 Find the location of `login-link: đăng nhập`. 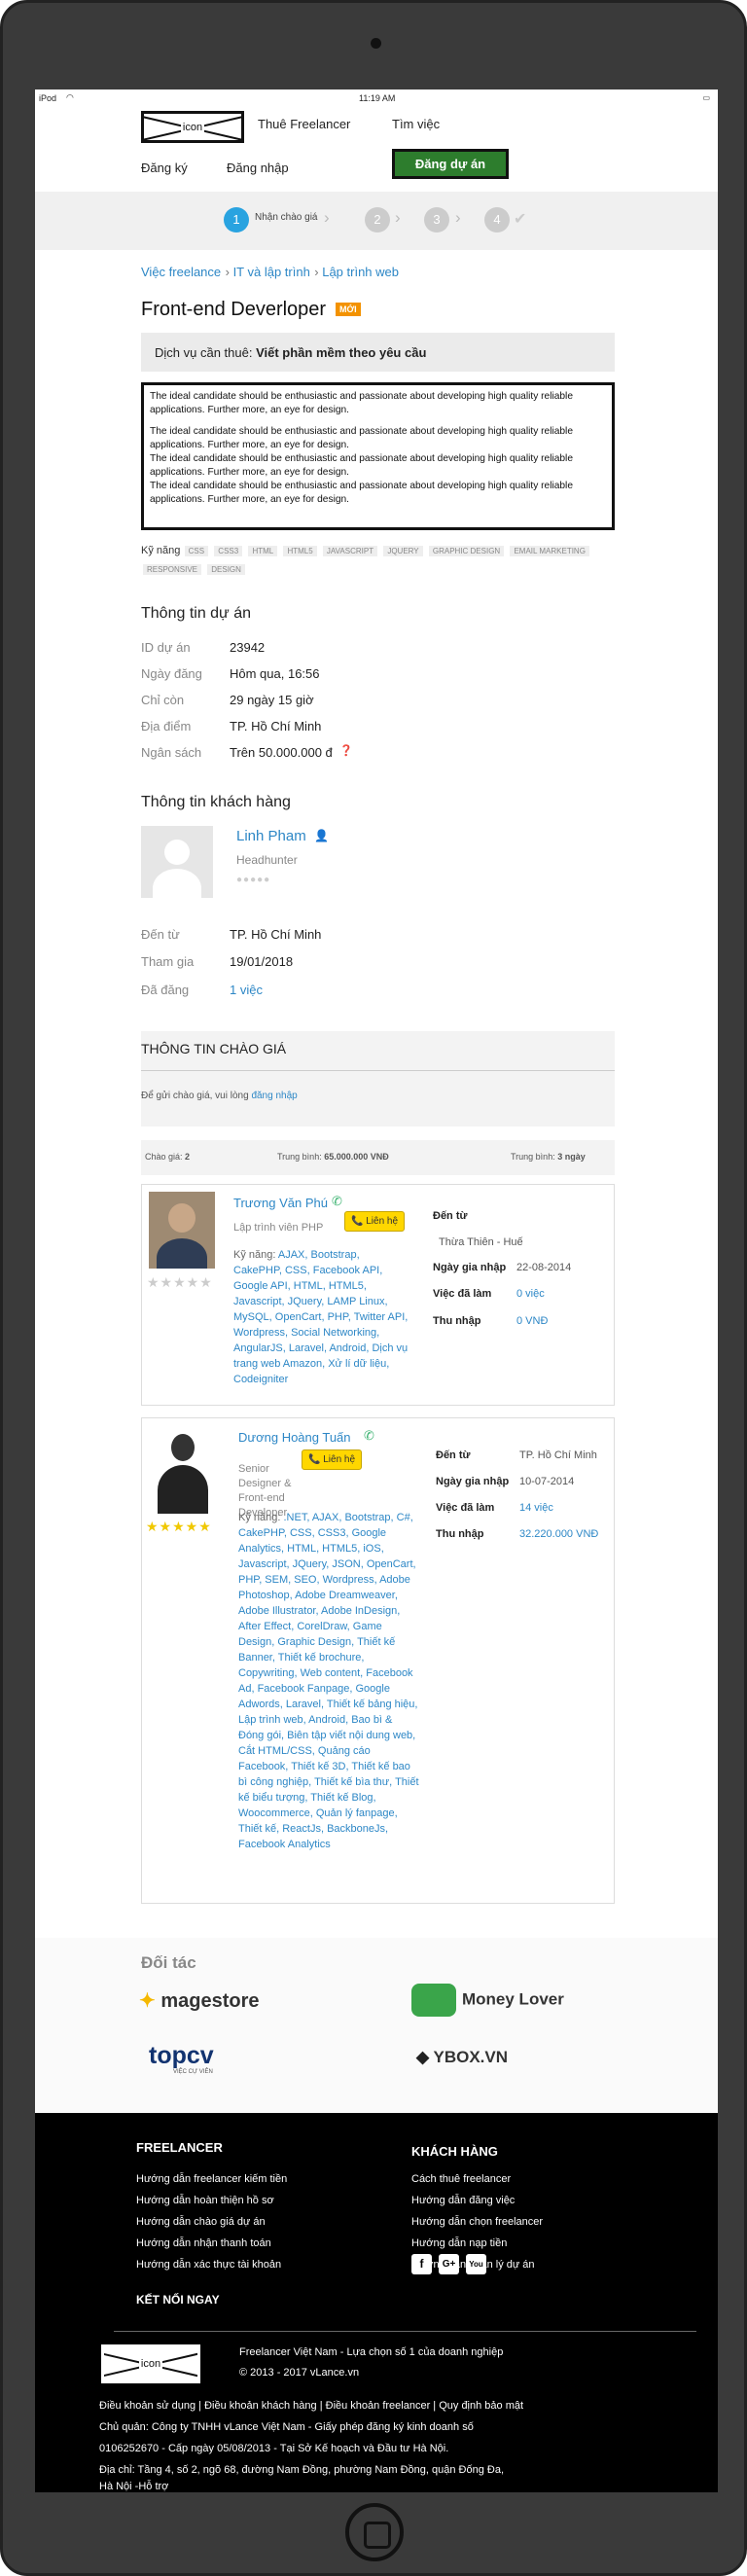

login-link: đăng nhập is located at coordinates (274, 1096).